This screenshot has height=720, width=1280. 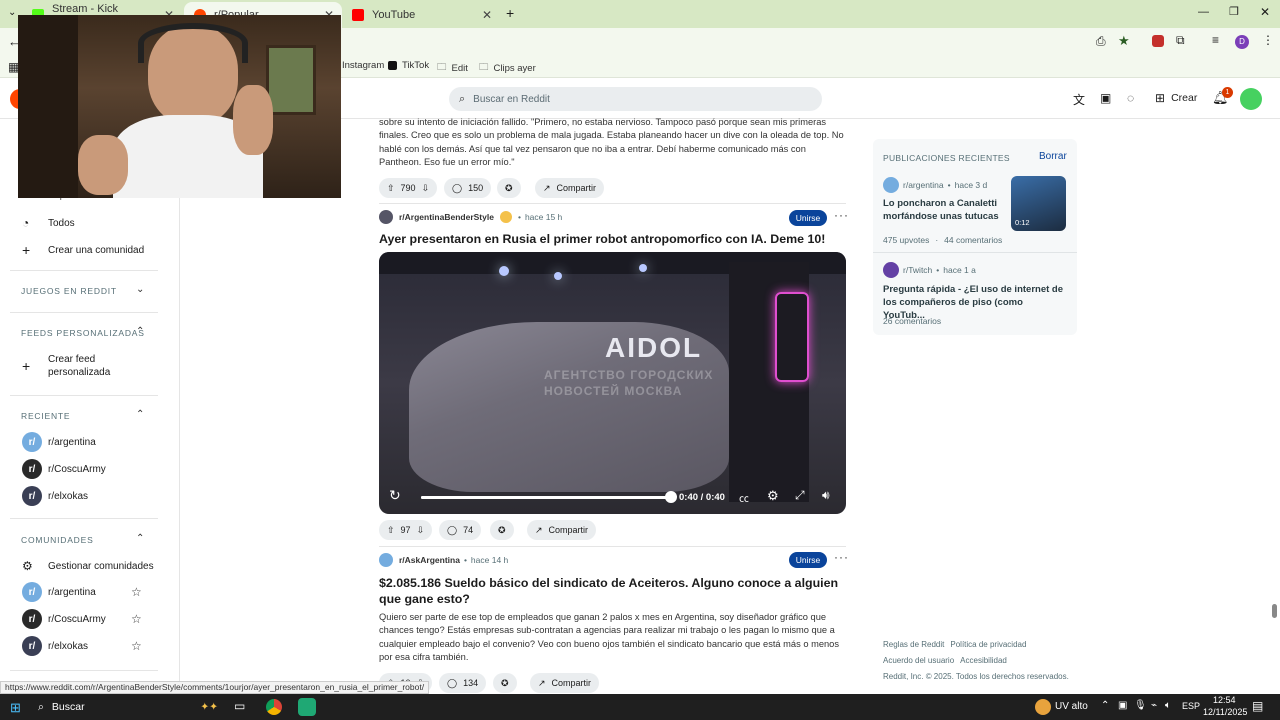 What do you see at coordinates (463, 683) in the screenshot?
I see `comments-button: ◯ 134` at bounding box center [463, 683].